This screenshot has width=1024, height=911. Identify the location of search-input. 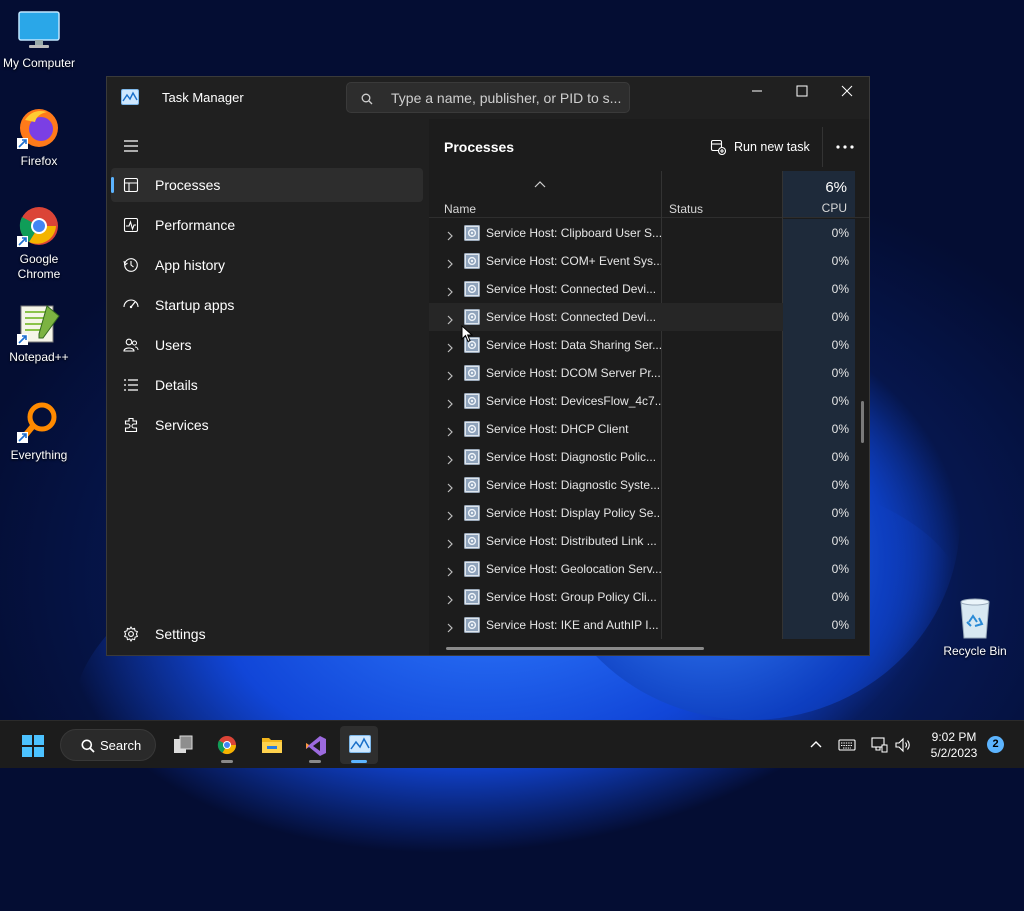
(507, 98).